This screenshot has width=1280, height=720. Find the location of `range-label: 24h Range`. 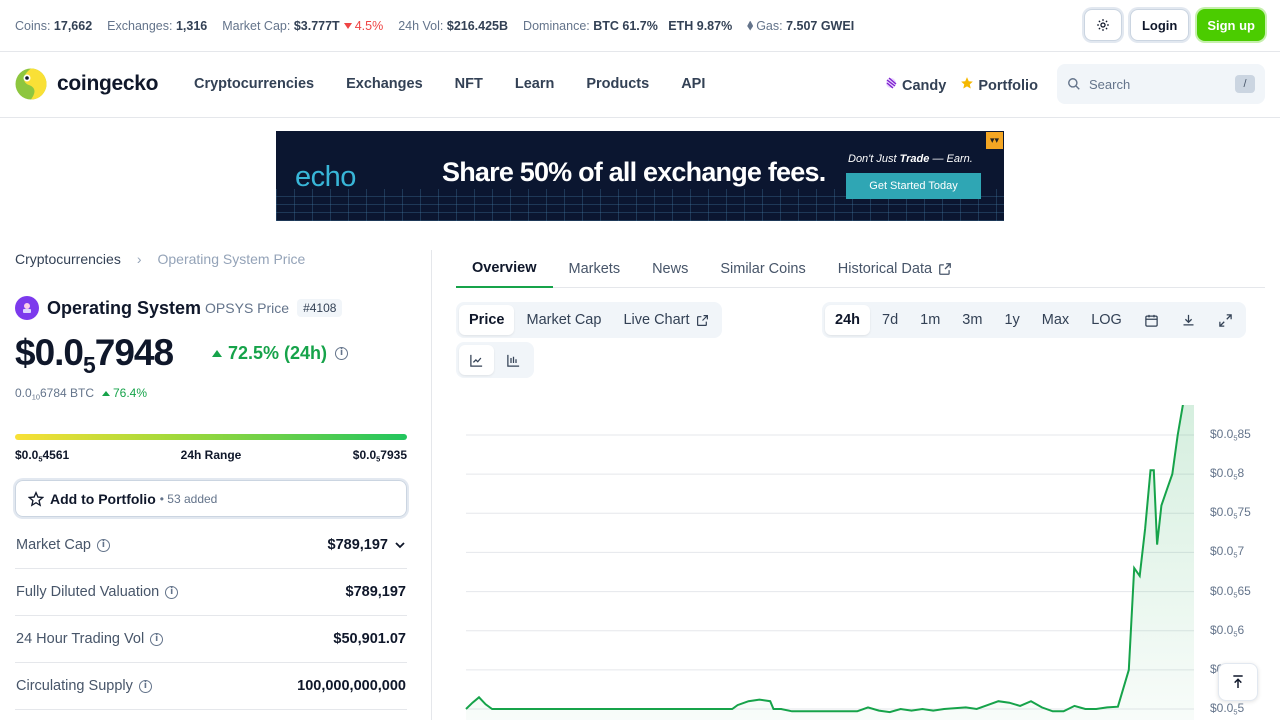

range-label: 24h Range is located at coordinates (211, 455).